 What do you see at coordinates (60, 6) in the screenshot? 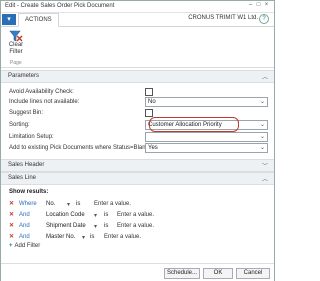
I see `window-title: Edit - Create Sales Order Pick Document` at bounding box center [60, 6].